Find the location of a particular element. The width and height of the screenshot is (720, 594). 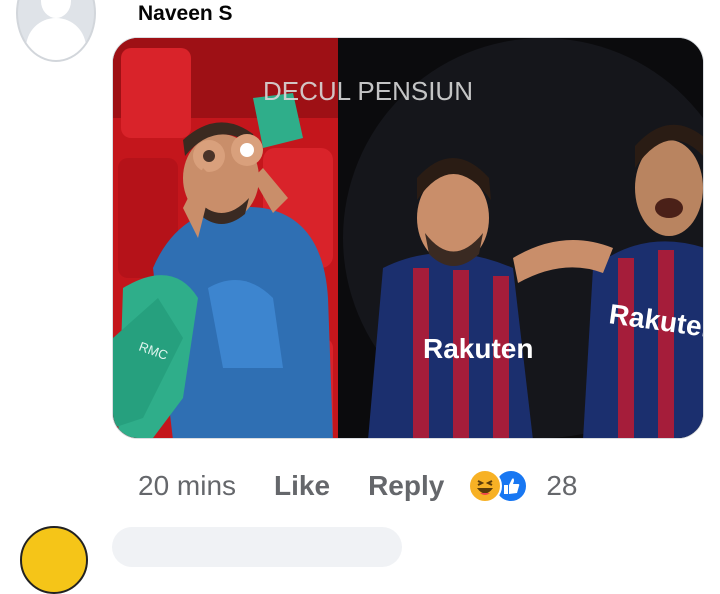

avatar-head-shape is located at coordinates (56, 9).